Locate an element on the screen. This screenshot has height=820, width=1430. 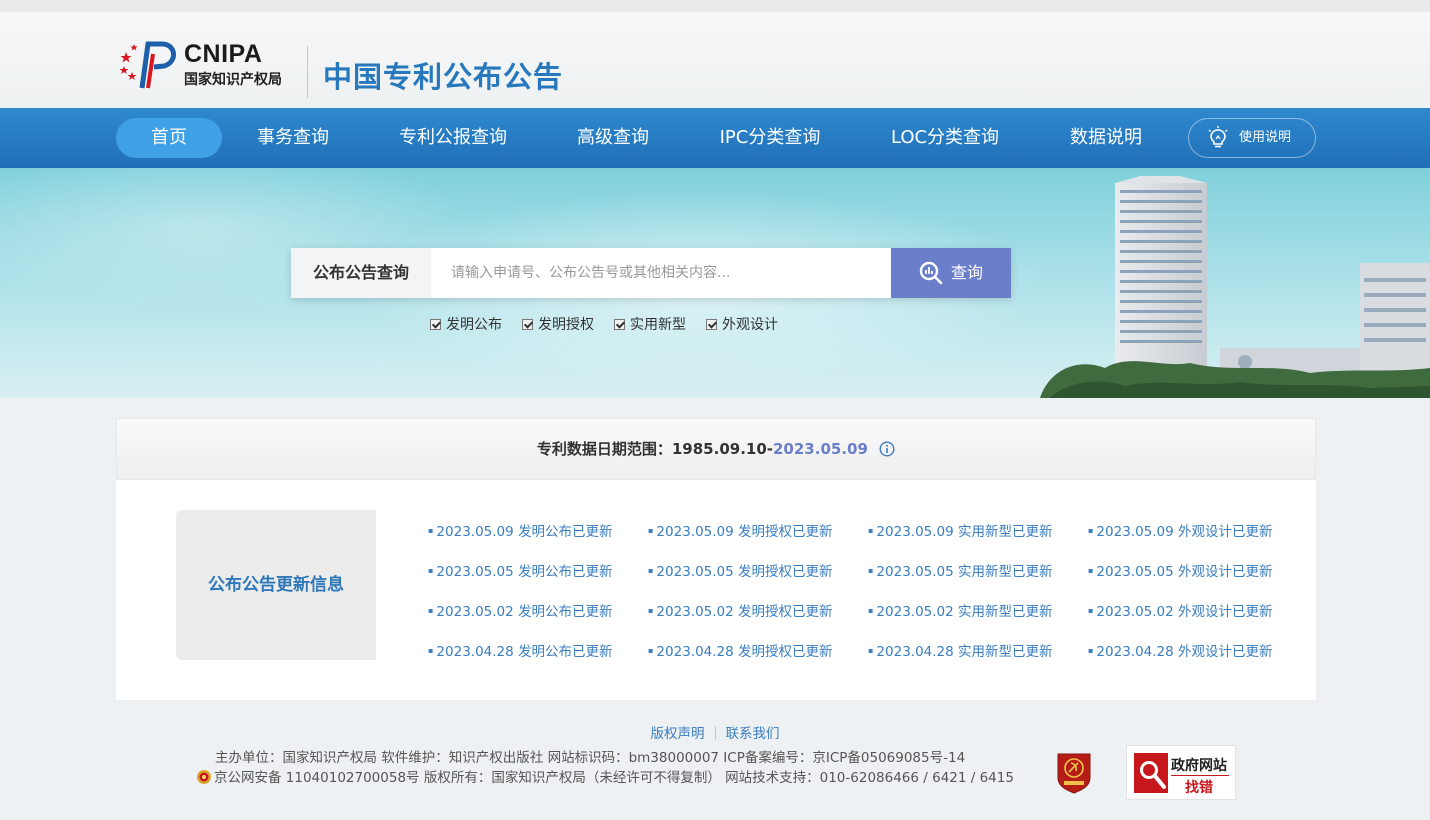
date-range-header: 专利数据日期范围：1985.09.10-2023.05.09 is located at coordinates (716, 449).